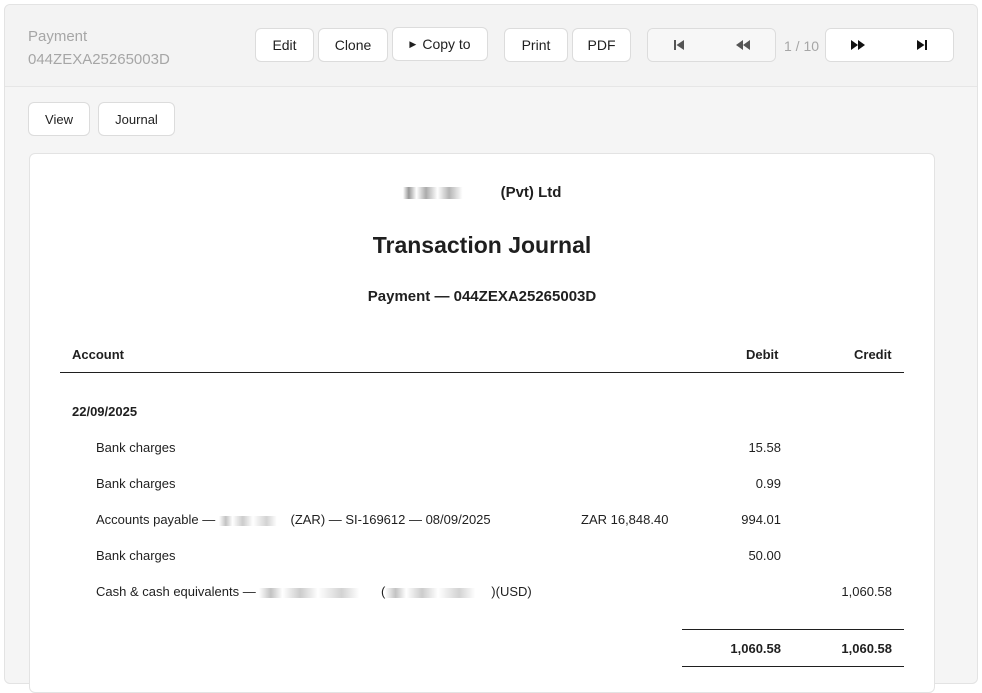  Describe the element at coordinates (761, 519) in the screenshot. I see `table-row-debit: 994.01` at that location.